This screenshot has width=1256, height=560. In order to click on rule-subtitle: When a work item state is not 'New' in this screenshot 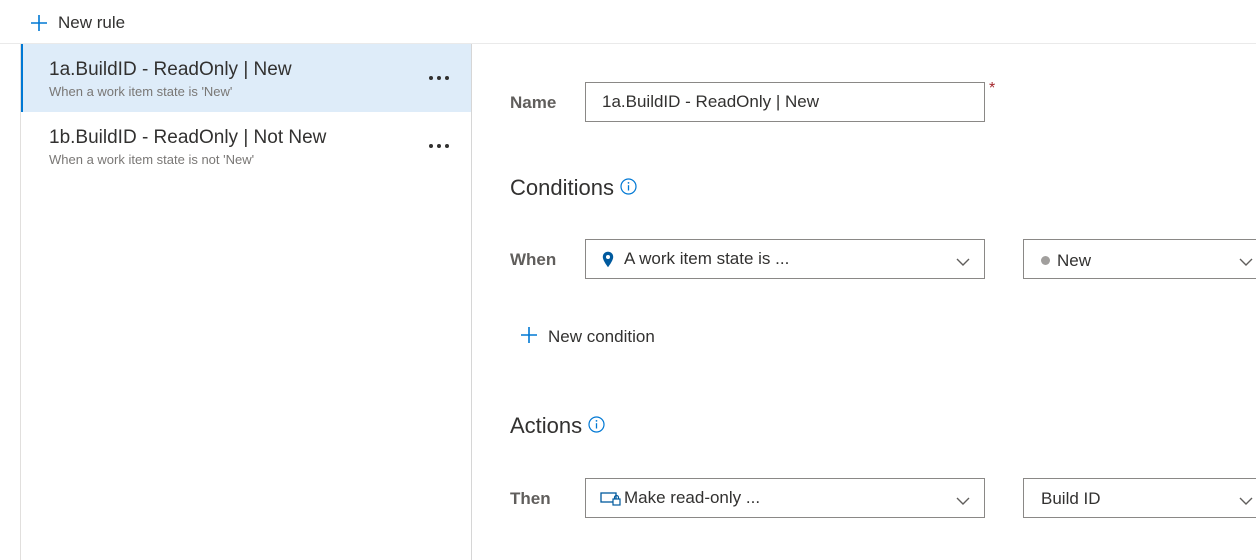, I will do `click(152, 159)`.